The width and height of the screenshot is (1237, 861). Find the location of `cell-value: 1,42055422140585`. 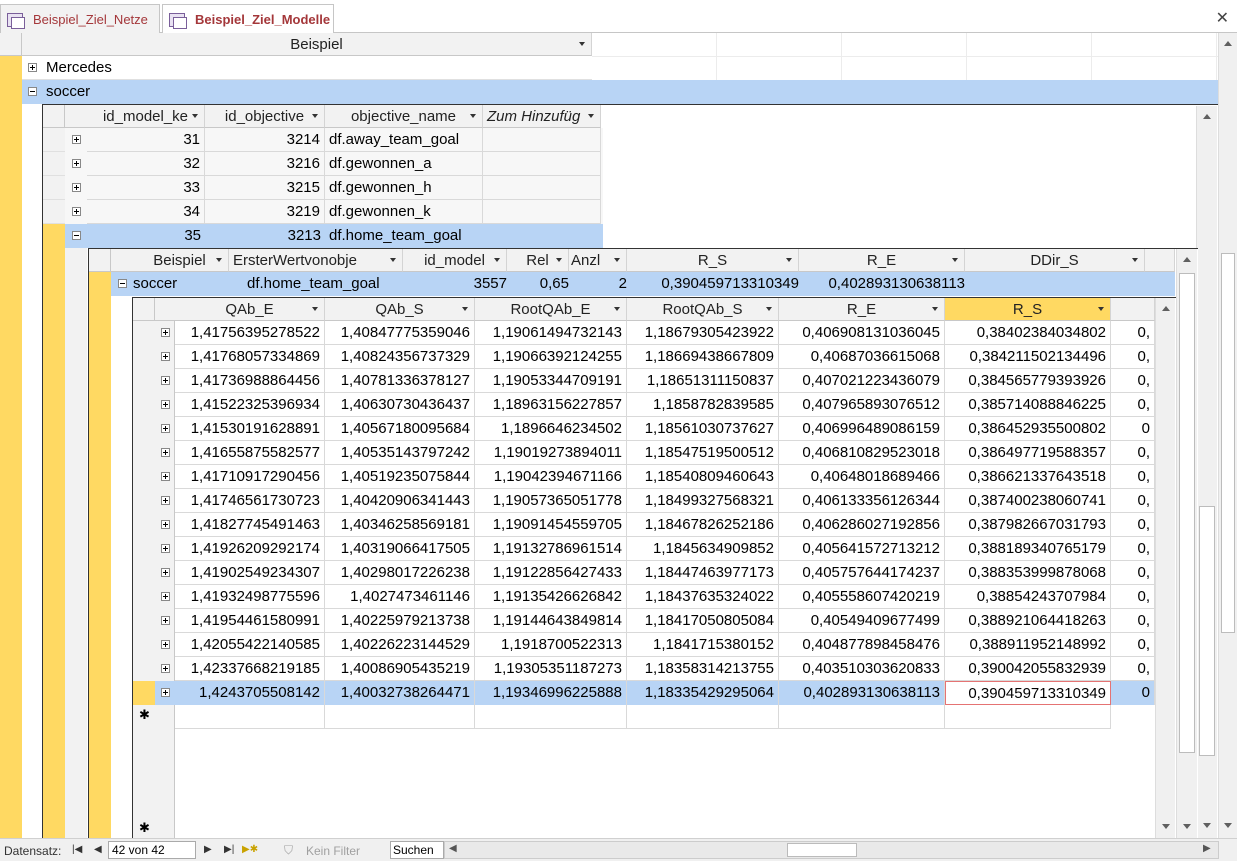

cell-value: 1,42055422140585 is located at coordinates (250, 645).